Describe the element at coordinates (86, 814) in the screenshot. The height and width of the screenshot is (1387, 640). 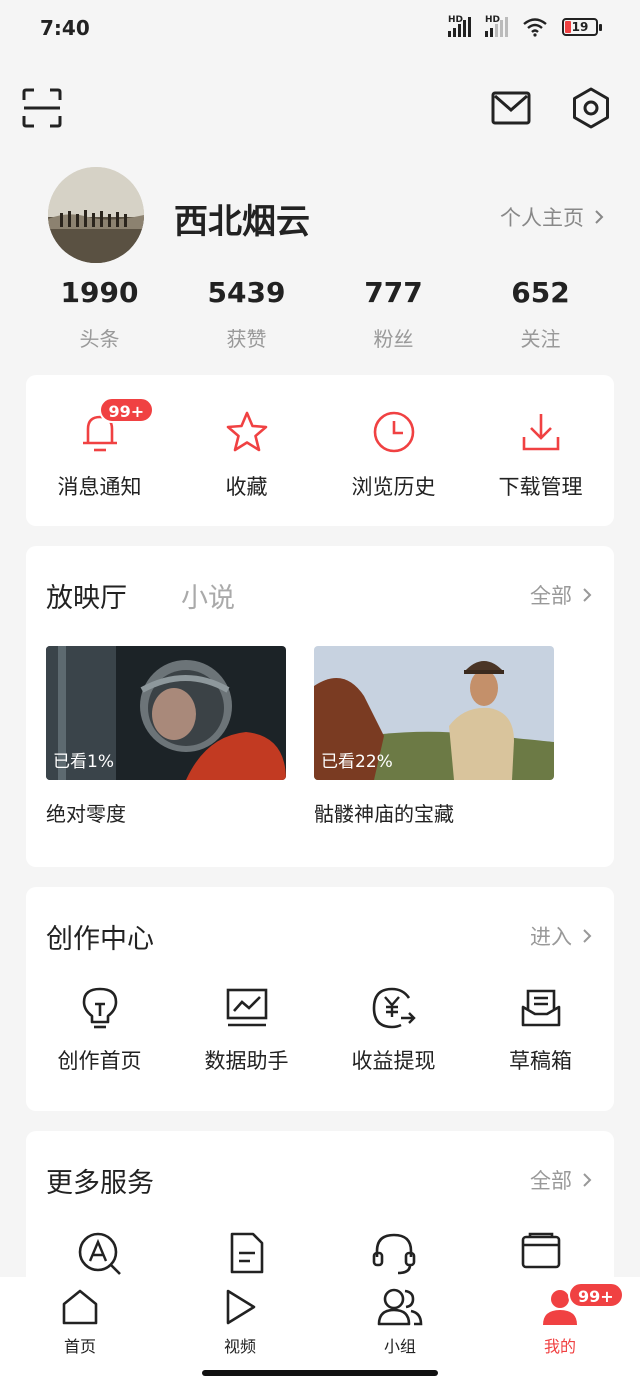
I see `video-title: 绝对零度` at that location.